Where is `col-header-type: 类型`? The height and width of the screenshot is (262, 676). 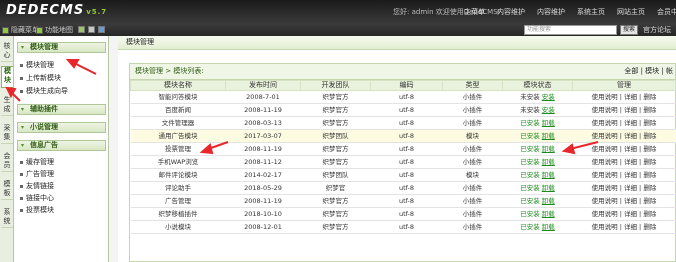
col-header-type: 类型 is located at coordinates (472, 85).